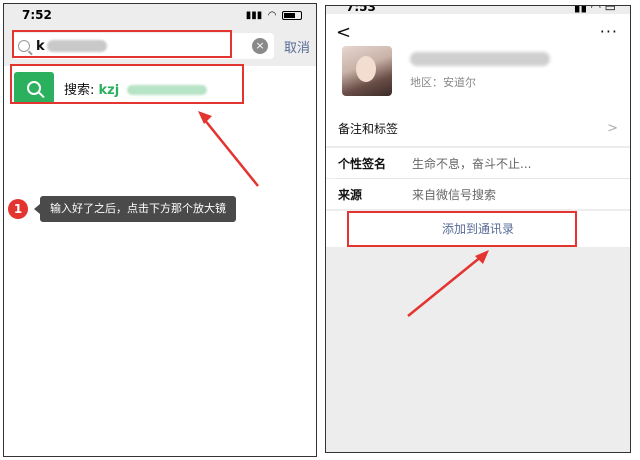 The width and height of the screenshot is (640, 460). Describe the element at coordinates (478, 128) in the screenshot. I see `remarks-and-tags-row: 备注和标签 >` at that location.